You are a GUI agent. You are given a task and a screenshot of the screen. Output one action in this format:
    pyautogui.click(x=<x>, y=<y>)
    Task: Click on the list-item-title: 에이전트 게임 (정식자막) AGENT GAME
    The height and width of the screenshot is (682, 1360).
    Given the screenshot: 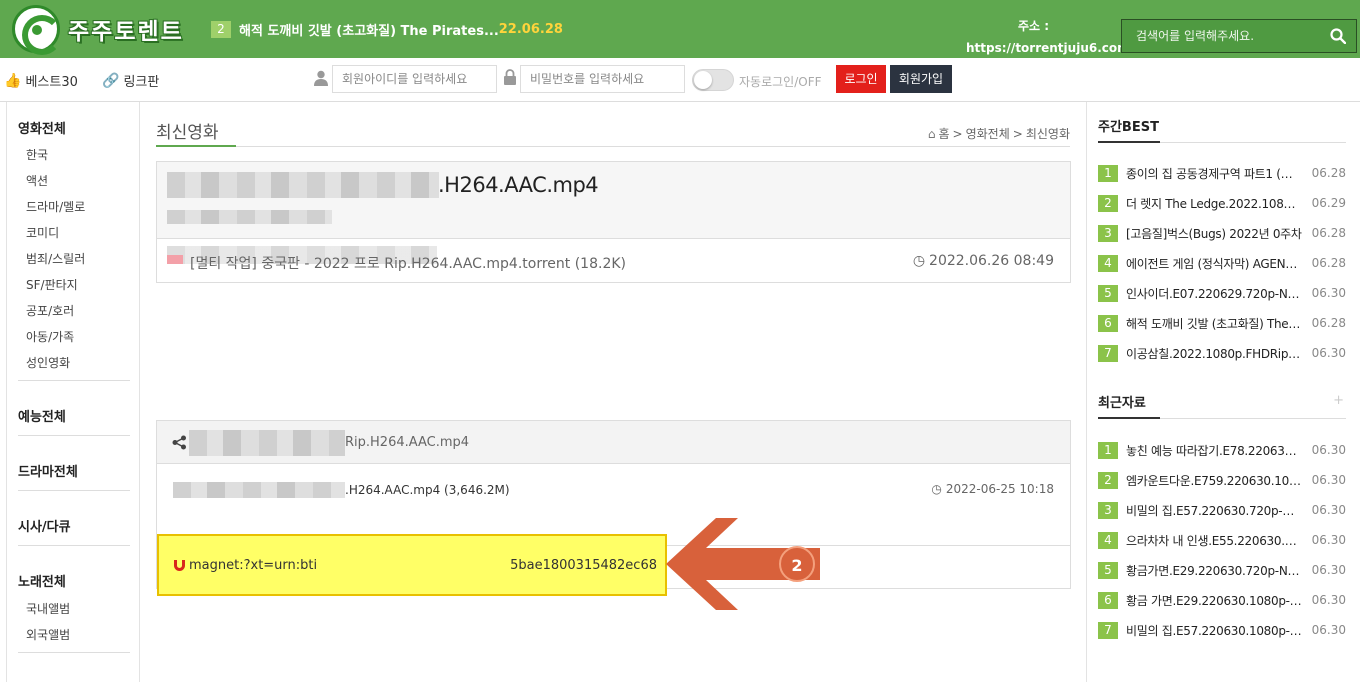 What is the action you would take?
    pyautogui.click(x=1214, y=263)
    